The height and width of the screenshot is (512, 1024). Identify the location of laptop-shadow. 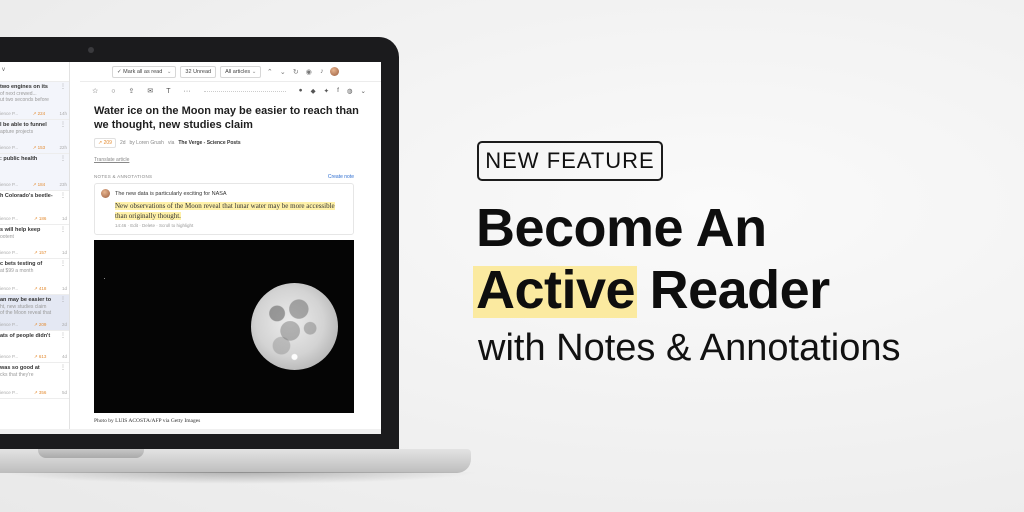
(240, 478).